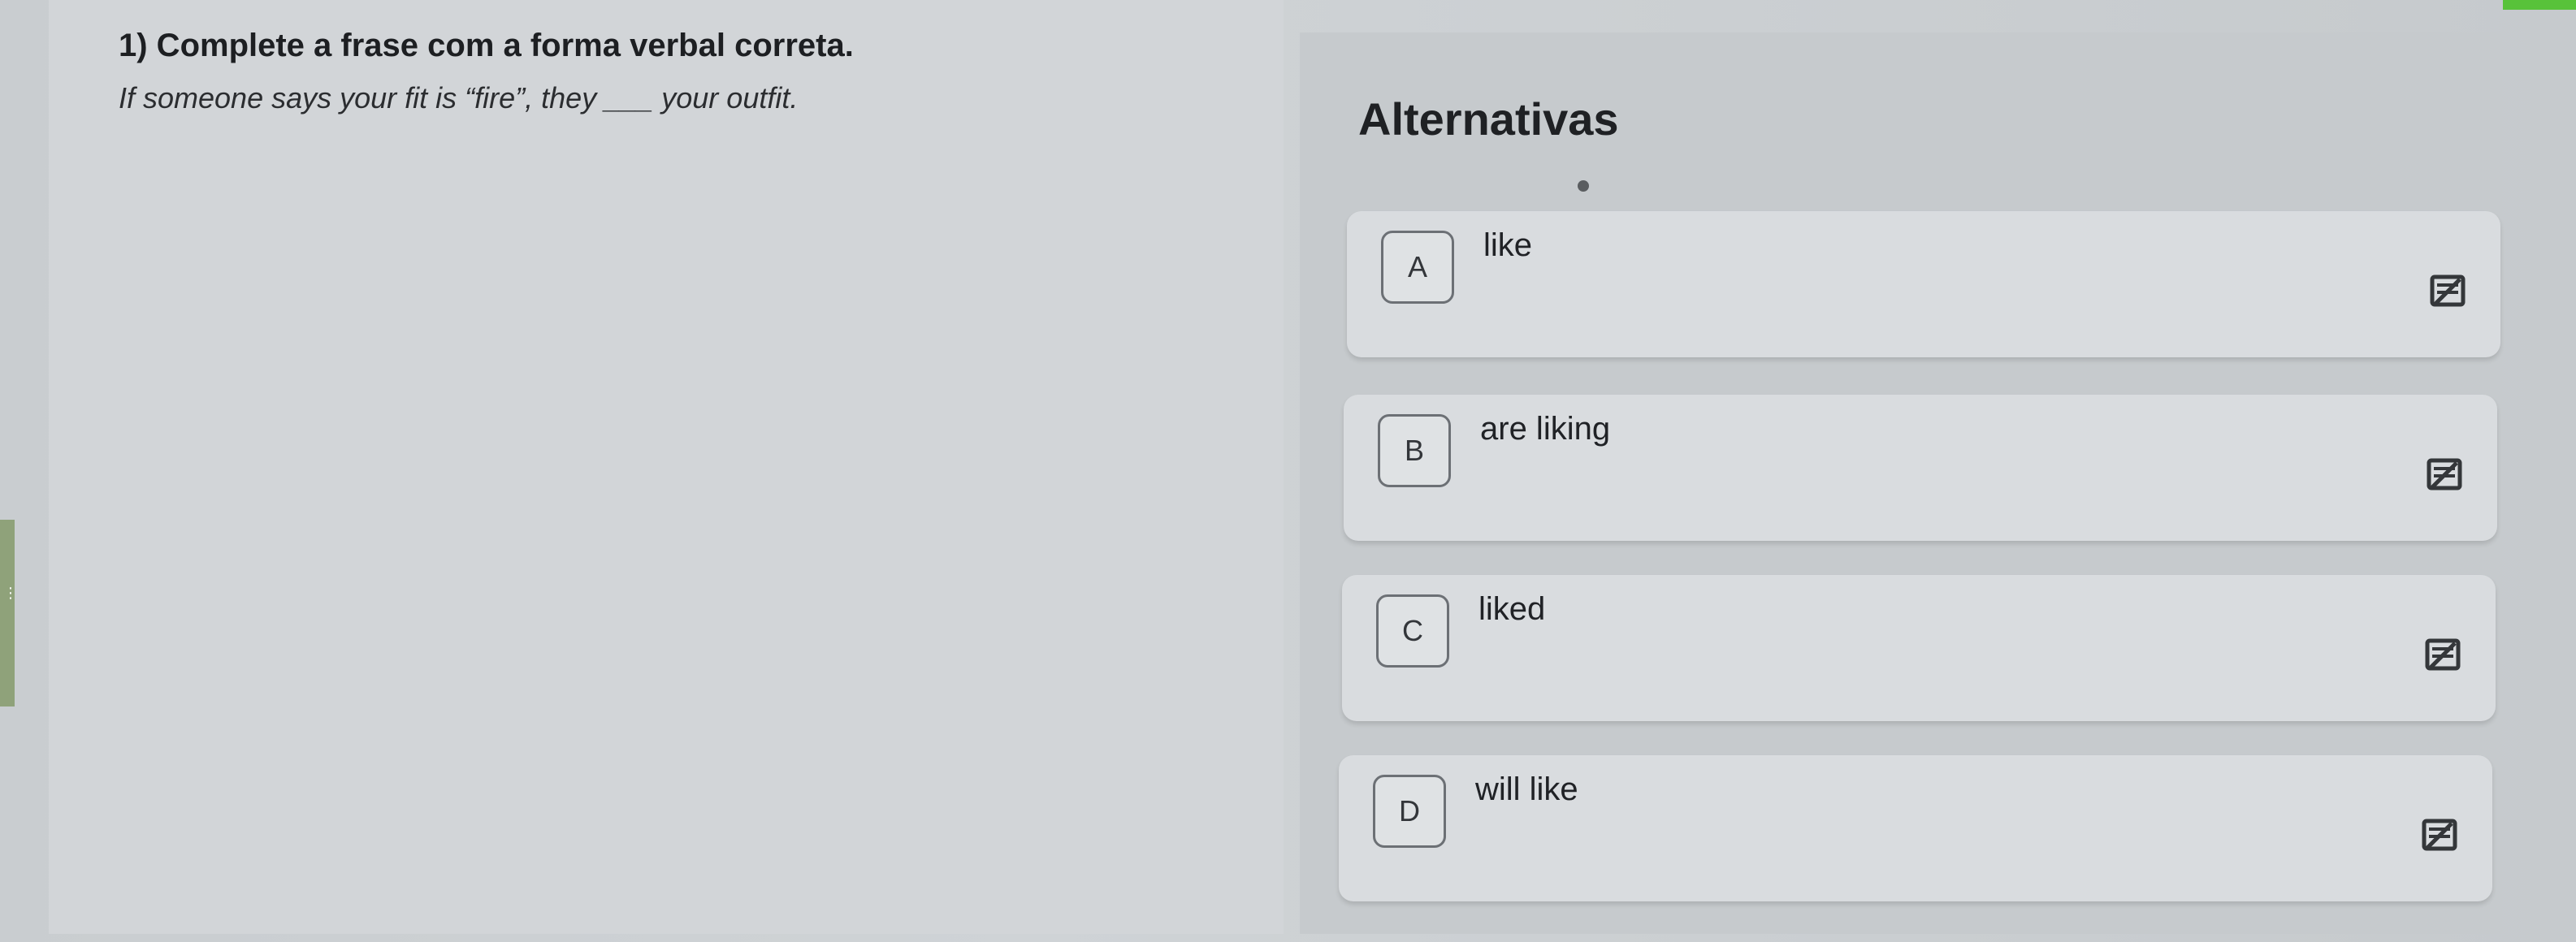  I want to click on option-letter: C, so click(1412, 631).